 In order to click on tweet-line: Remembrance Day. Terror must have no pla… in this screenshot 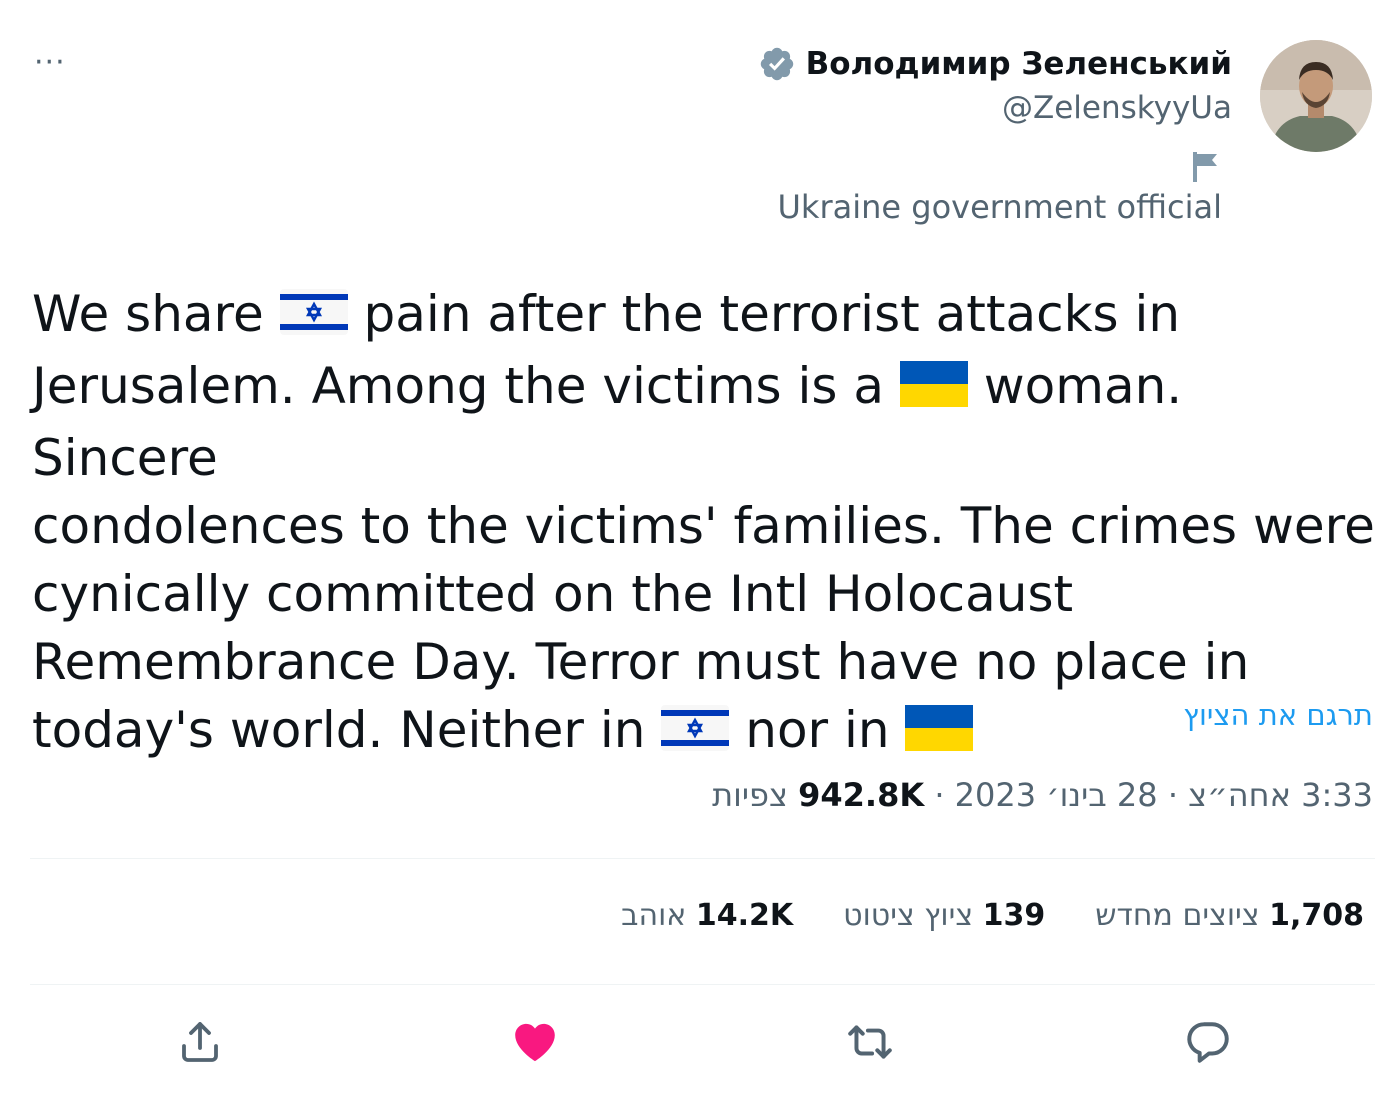, I will do `click(641, 662)`.